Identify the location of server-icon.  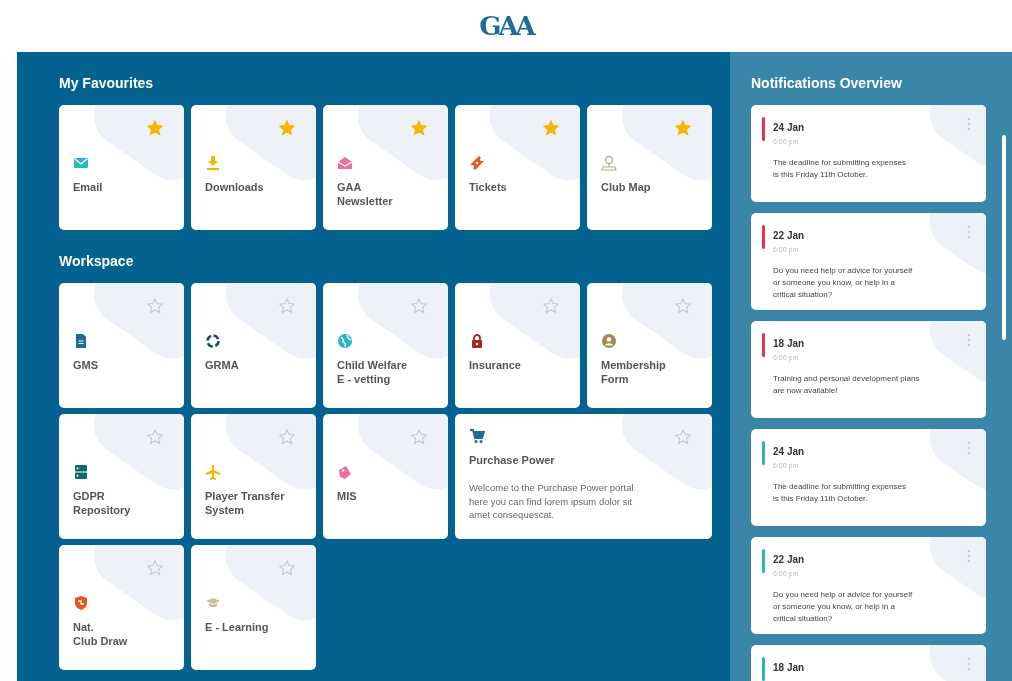
(81, 472).